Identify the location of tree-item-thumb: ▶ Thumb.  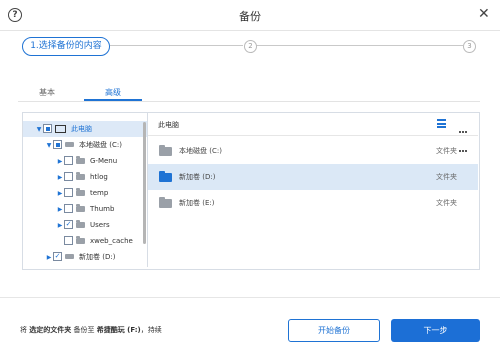
(85, 209).